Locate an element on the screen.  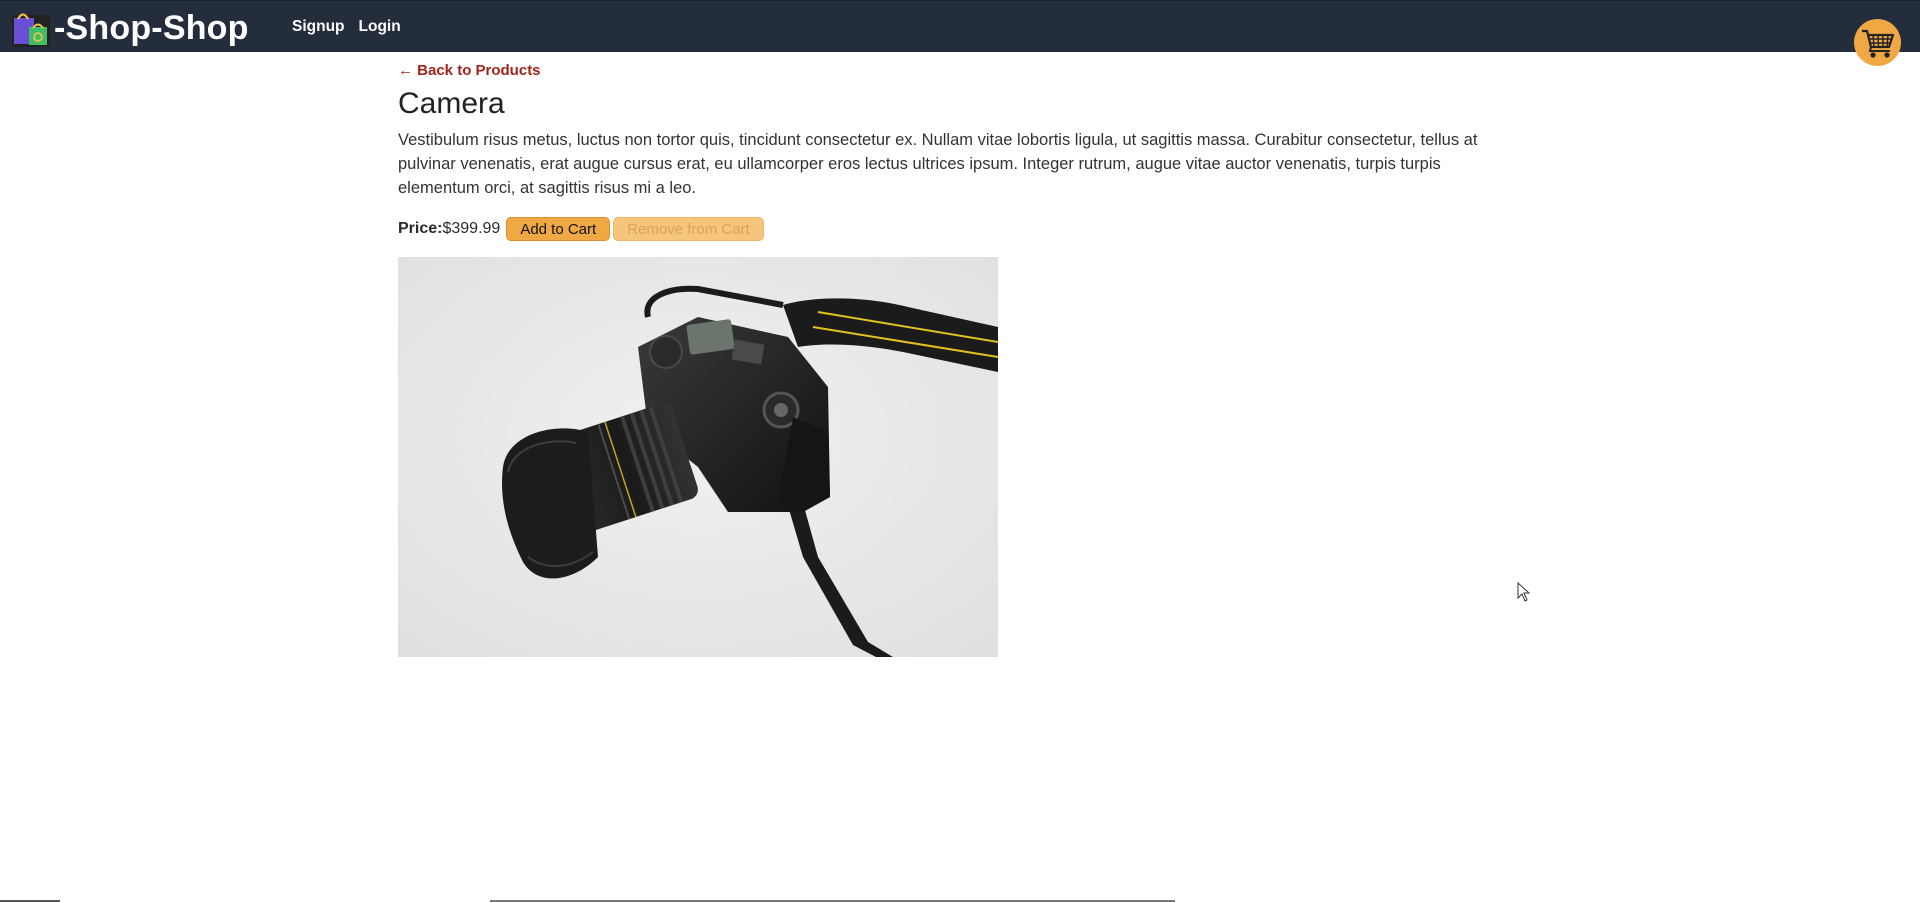
price-value: $399.99 is located at coordinates (471, 228).